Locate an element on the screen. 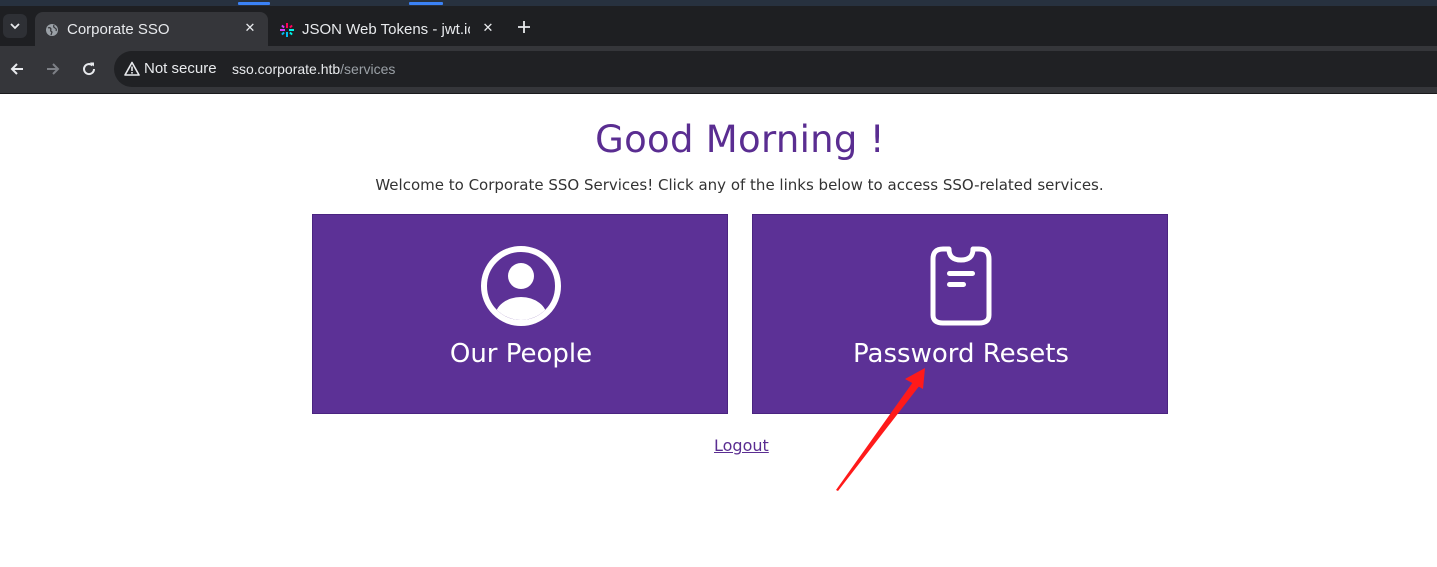  reload-icon is located at coordinates (89, 69).